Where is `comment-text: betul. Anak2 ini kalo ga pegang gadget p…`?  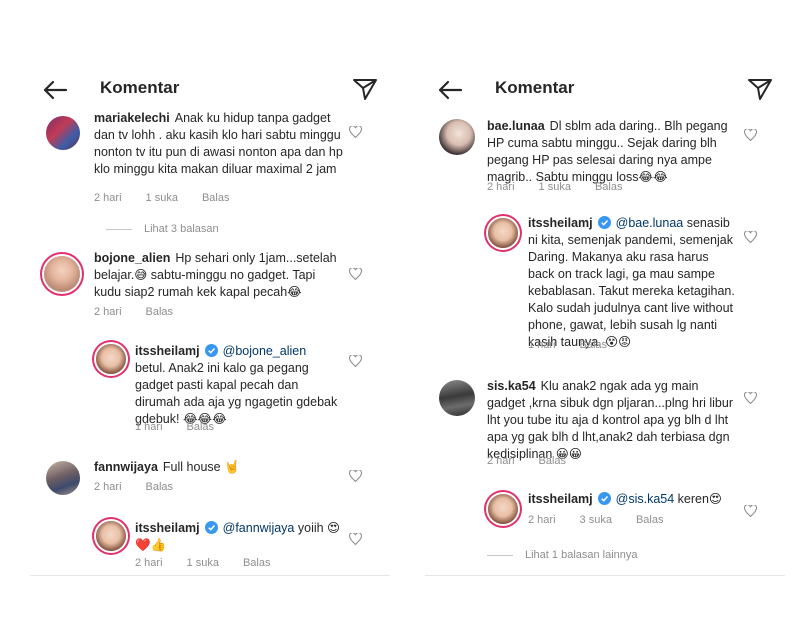
comment-text: betul. Anak2 ini kalo ga pegang gadget p… is located at coordinates (236, 393).